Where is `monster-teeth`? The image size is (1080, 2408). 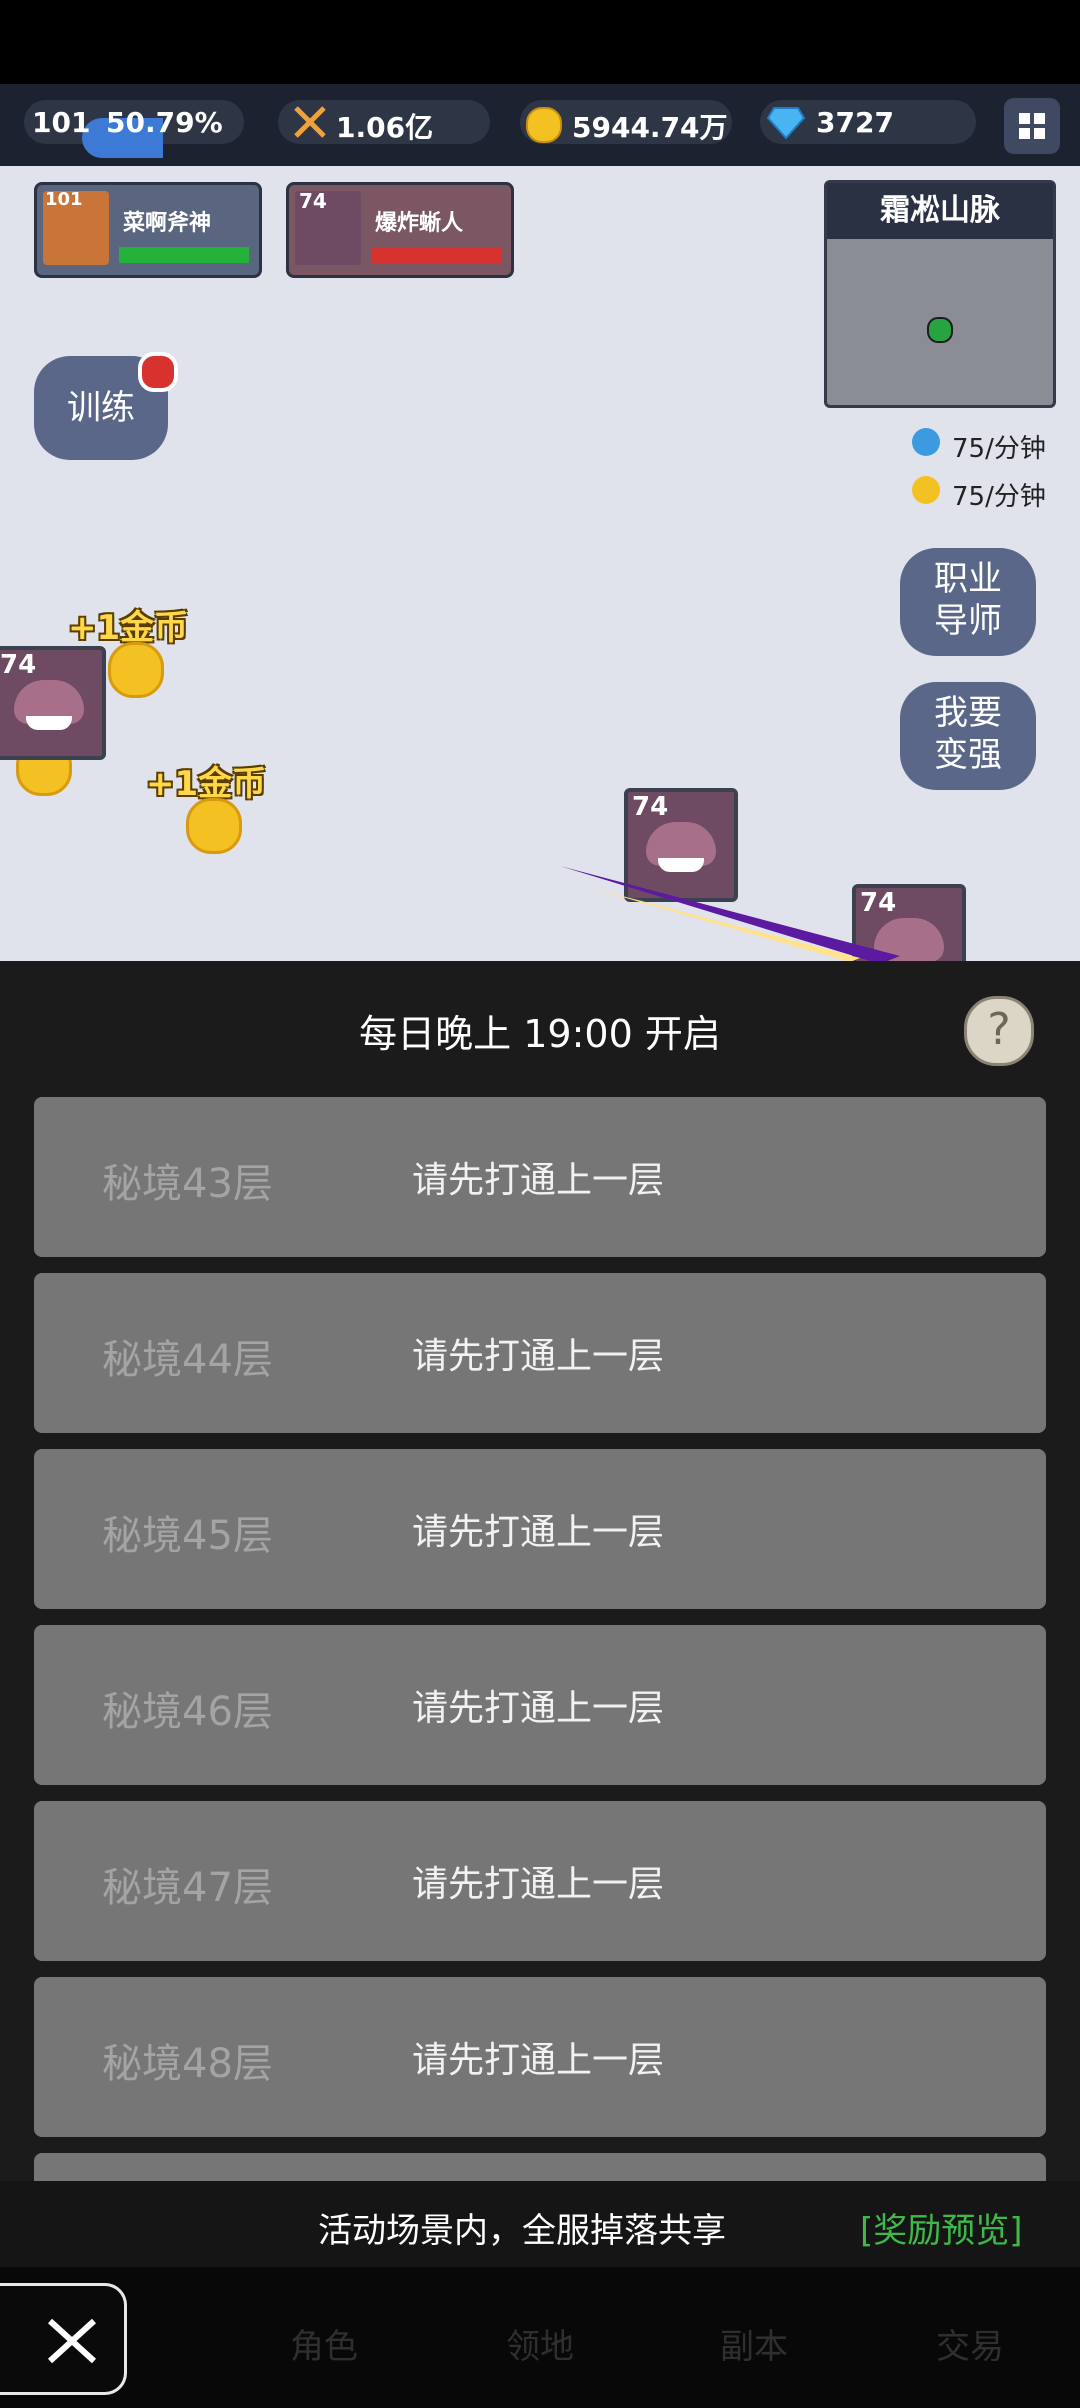
monster-teeth is located at coordinates (49, 723).